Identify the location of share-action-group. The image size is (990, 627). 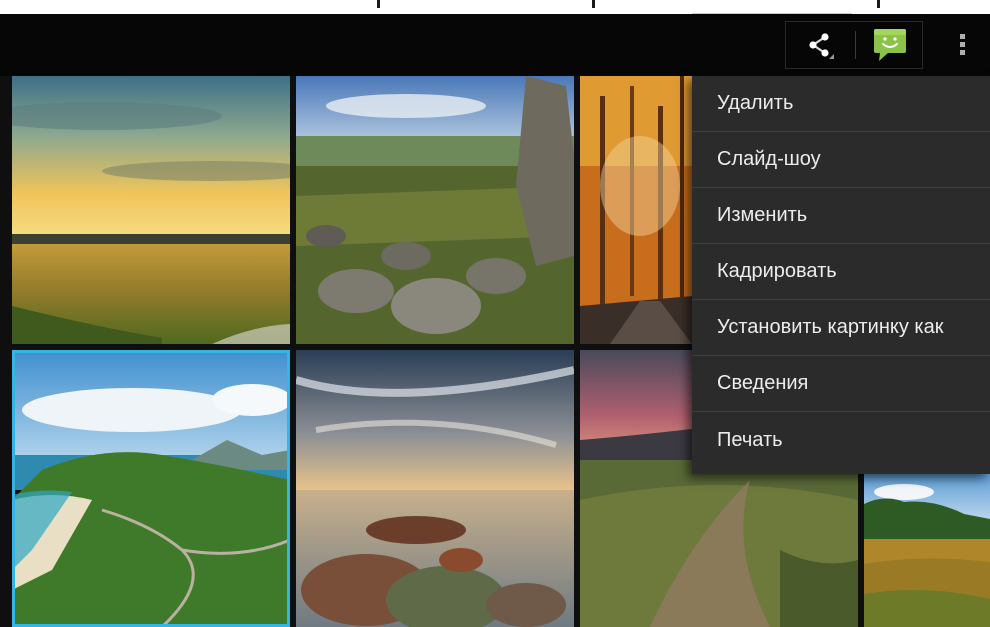
(854, 45).